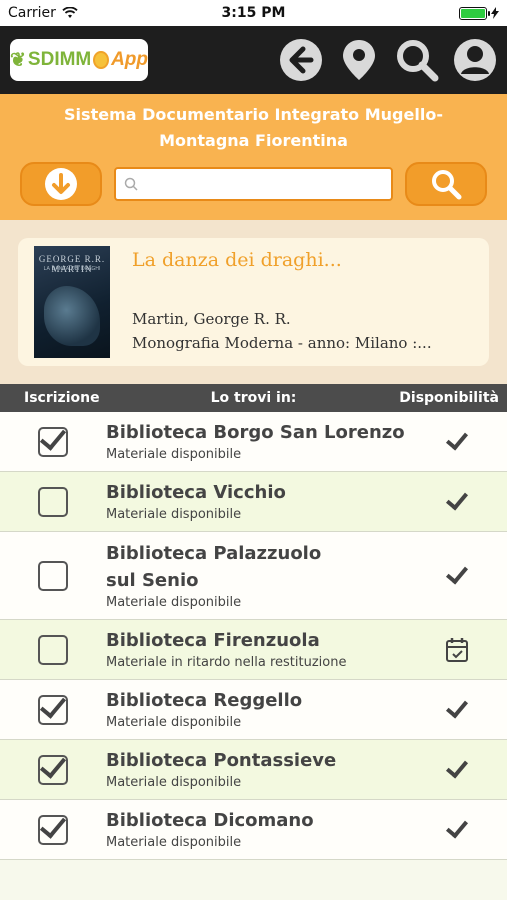 The width and height of the screenshot is (507, 900). I want to click on system-title-line2: Montagna Fiorentina, so click(253, 140).